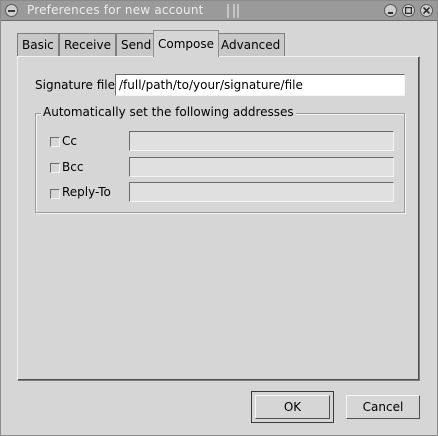 The width and height of the screenshot is (438, 436). I want to click on signature-file-label: Signature file, so click(75, 85).